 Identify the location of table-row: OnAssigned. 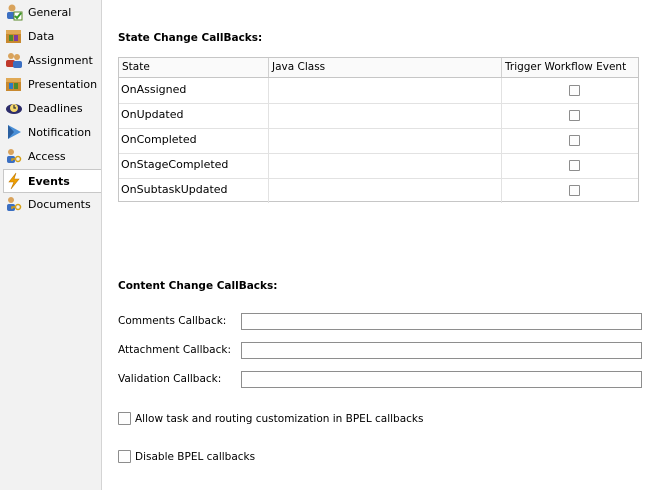
(378, 91).